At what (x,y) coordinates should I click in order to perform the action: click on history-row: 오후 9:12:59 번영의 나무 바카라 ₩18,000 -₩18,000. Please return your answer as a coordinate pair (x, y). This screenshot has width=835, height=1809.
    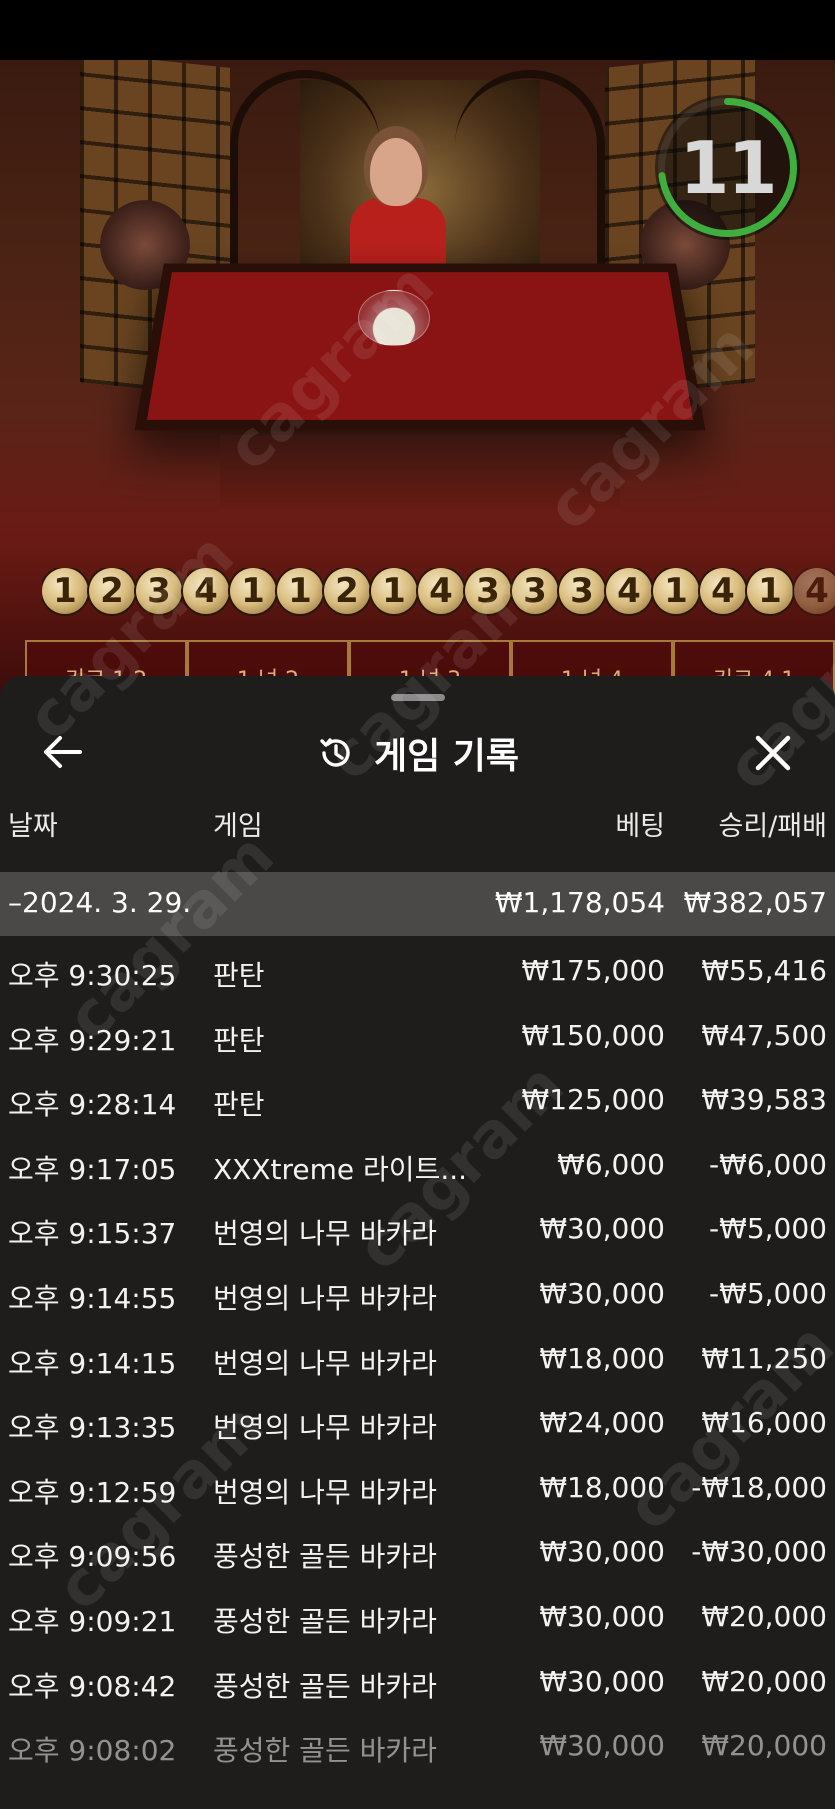
    Looking at the image, I should click on (417, 1489).